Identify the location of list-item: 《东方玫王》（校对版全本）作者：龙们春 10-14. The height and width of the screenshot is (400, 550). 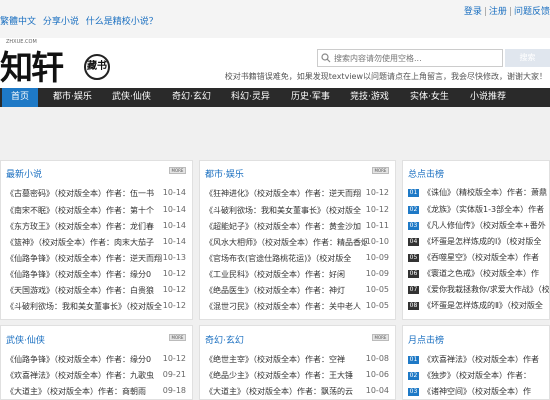
(96, 227).